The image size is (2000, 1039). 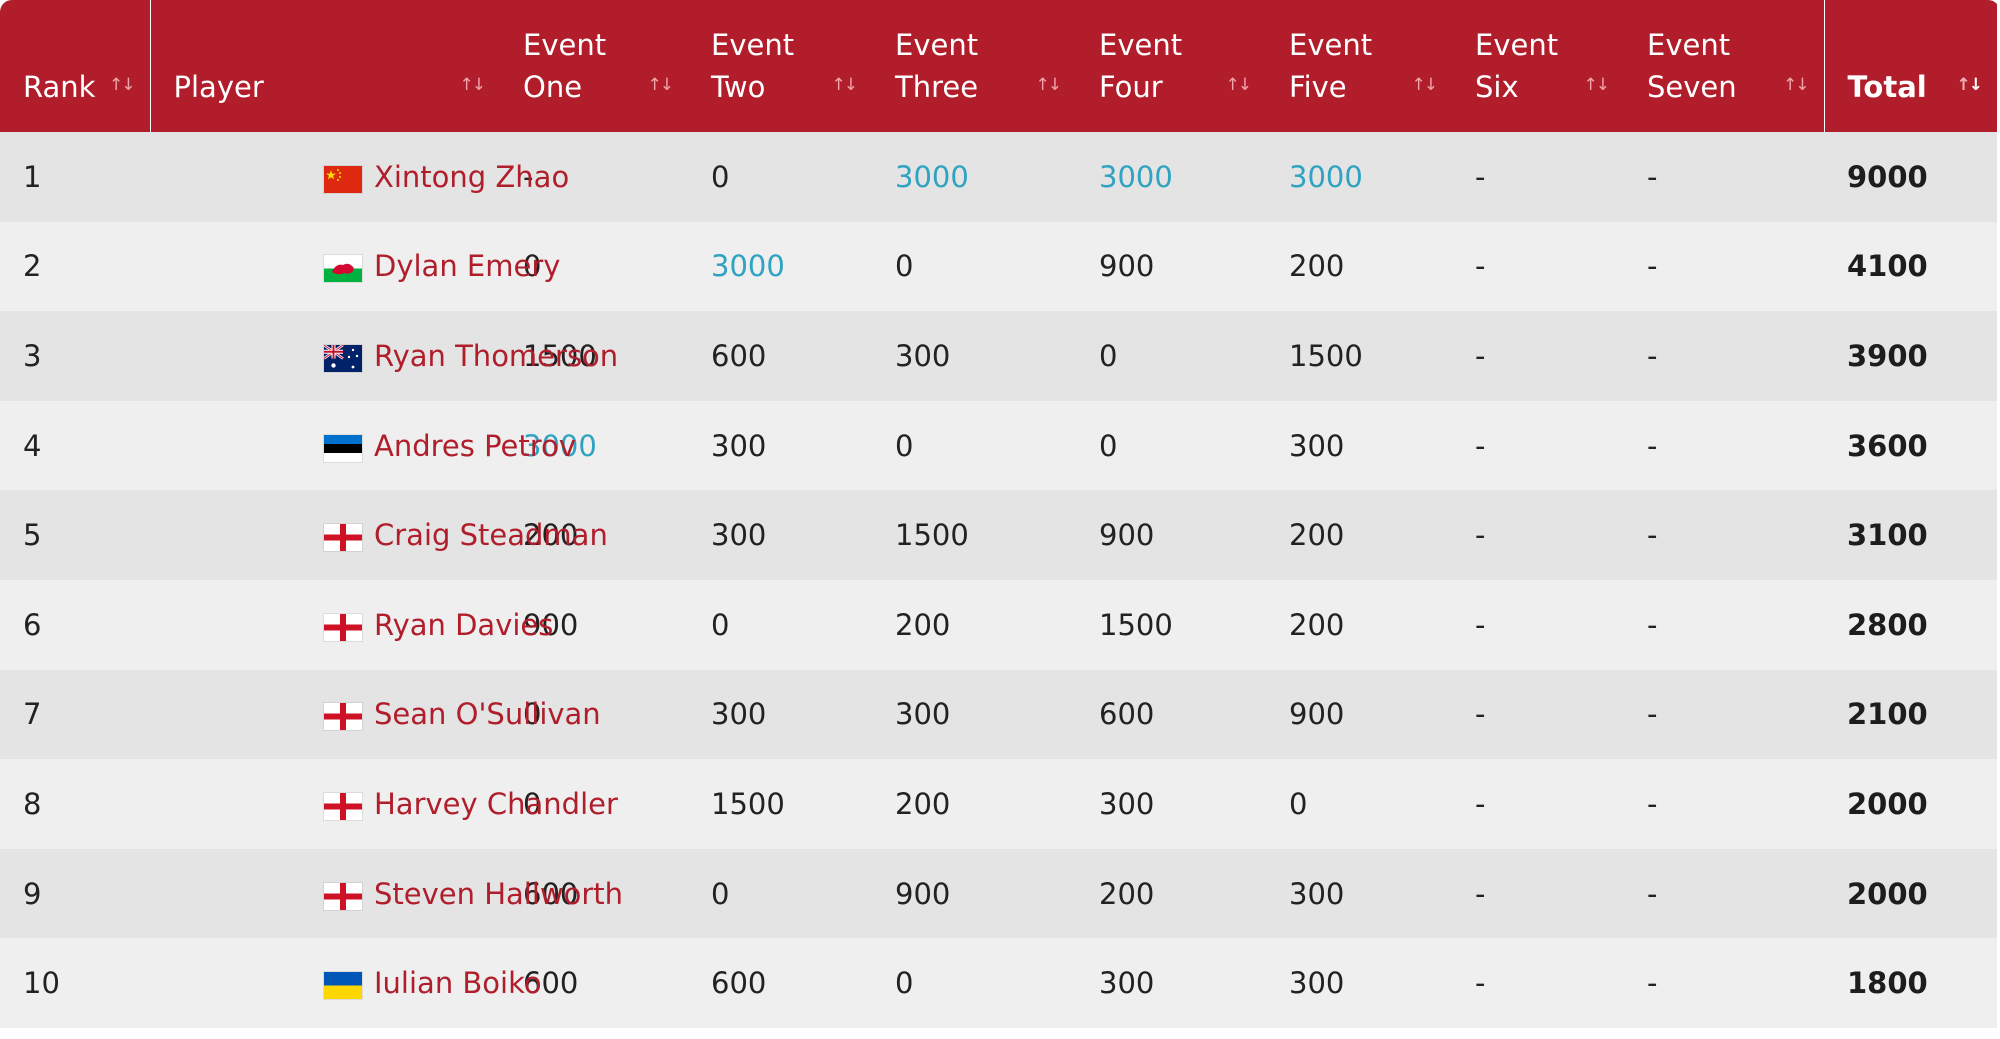 I want to click on table-row: 10 Iulian Boiko 600 600 0 300 300- -1800, so click(x=998, y=983).